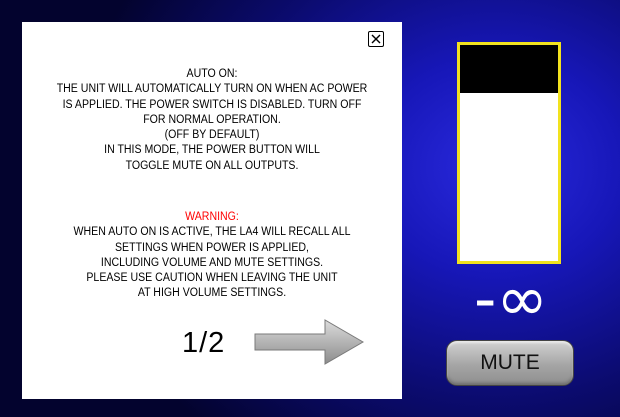 Image resolution: width=620 pixels, height=417 pixels. I want to click on text-line: AT HIGH VOLUME SETTINGS., so click(212, 293).